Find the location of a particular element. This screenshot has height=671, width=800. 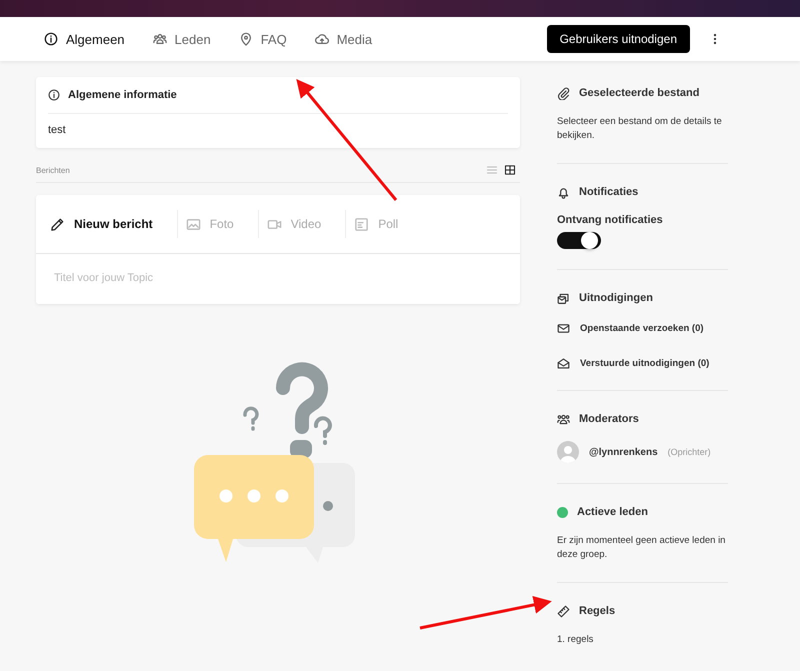

avatar-icon is located at coordinates (568, 452).